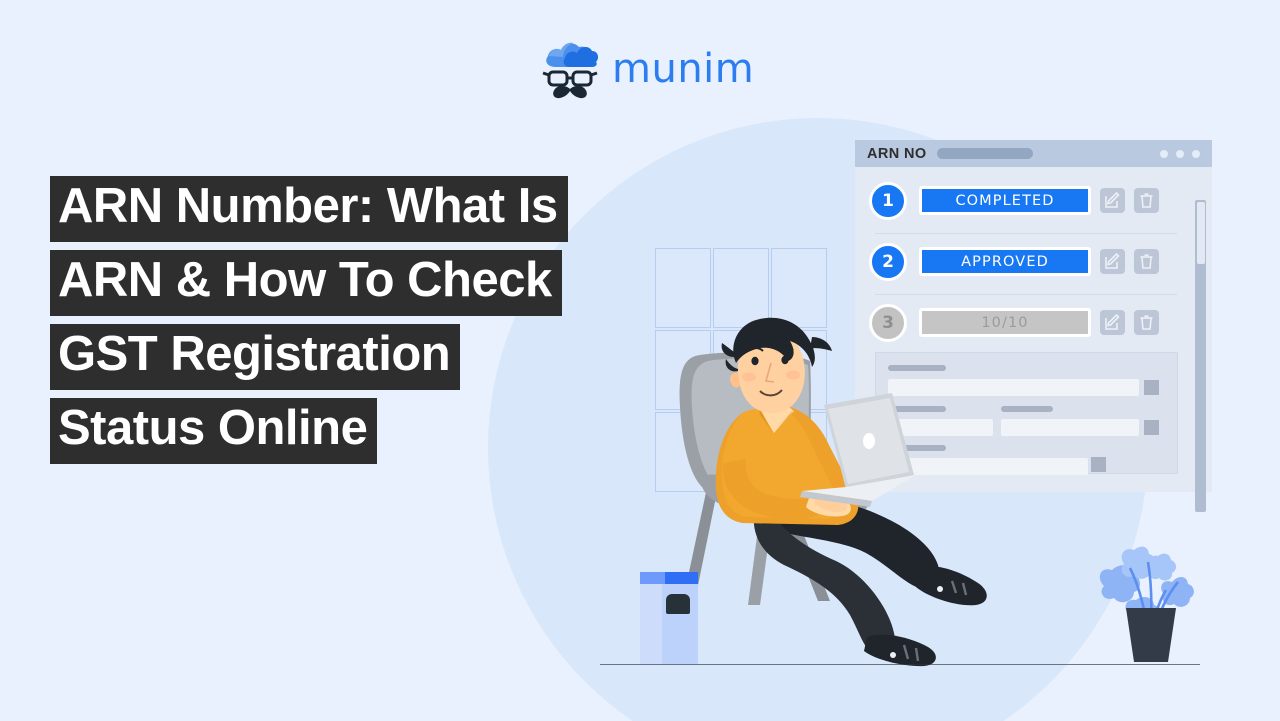 The height and width of the screenshot is (721, 1280). I want to click on bin-slot, so click(678, 604).